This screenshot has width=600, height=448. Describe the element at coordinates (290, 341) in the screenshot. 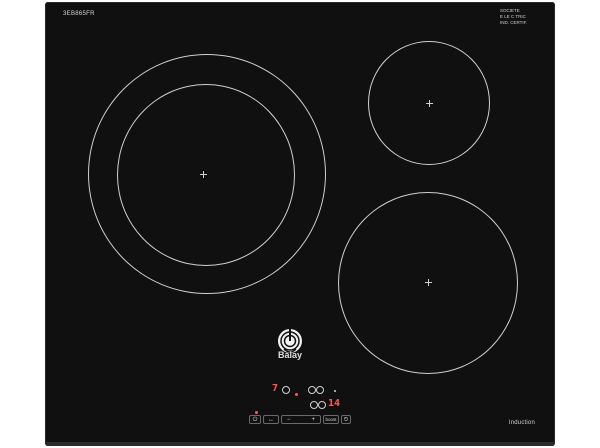

I see `balay-logo-icon` at that location.